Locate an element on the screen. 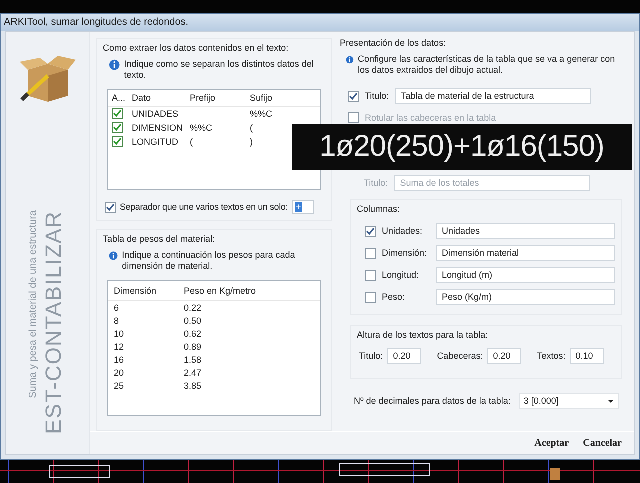  table-cell-text: 0.22 is located at coordinates (193, 307).